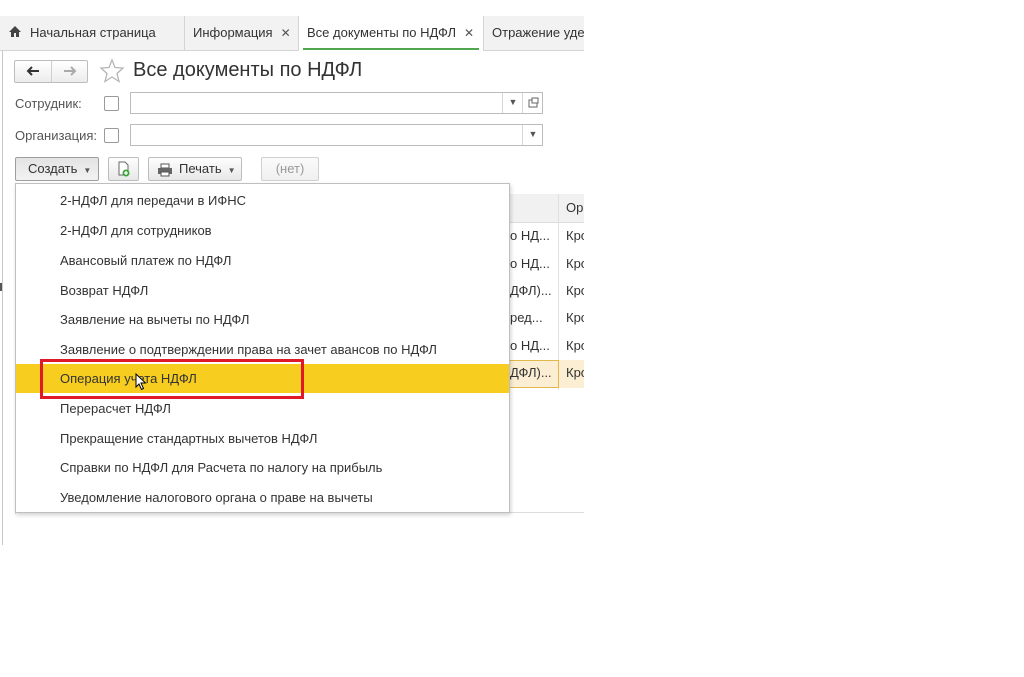  I want to click on none-button: (нет), so click(290, 169).